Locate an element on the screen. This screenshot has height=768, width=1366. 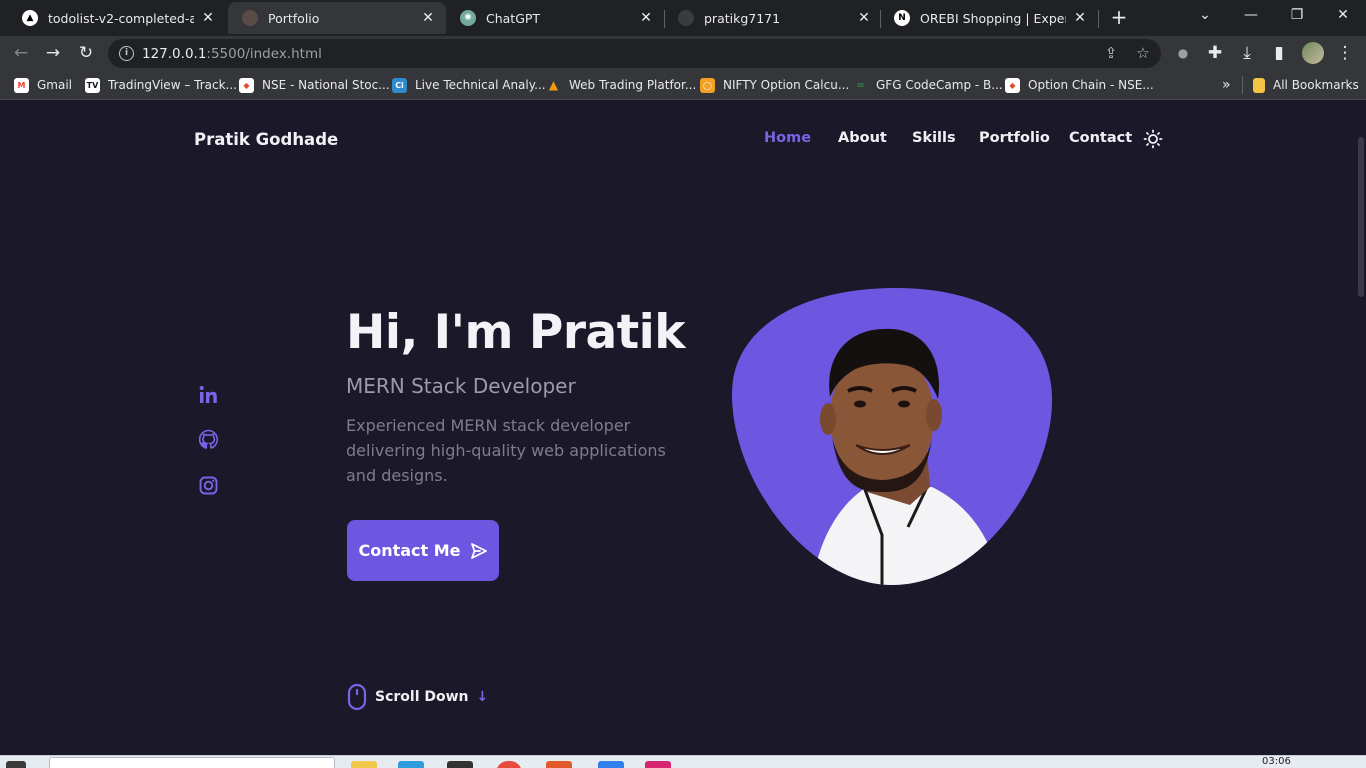
linkedin-icon is located at coordinates (208, 394).